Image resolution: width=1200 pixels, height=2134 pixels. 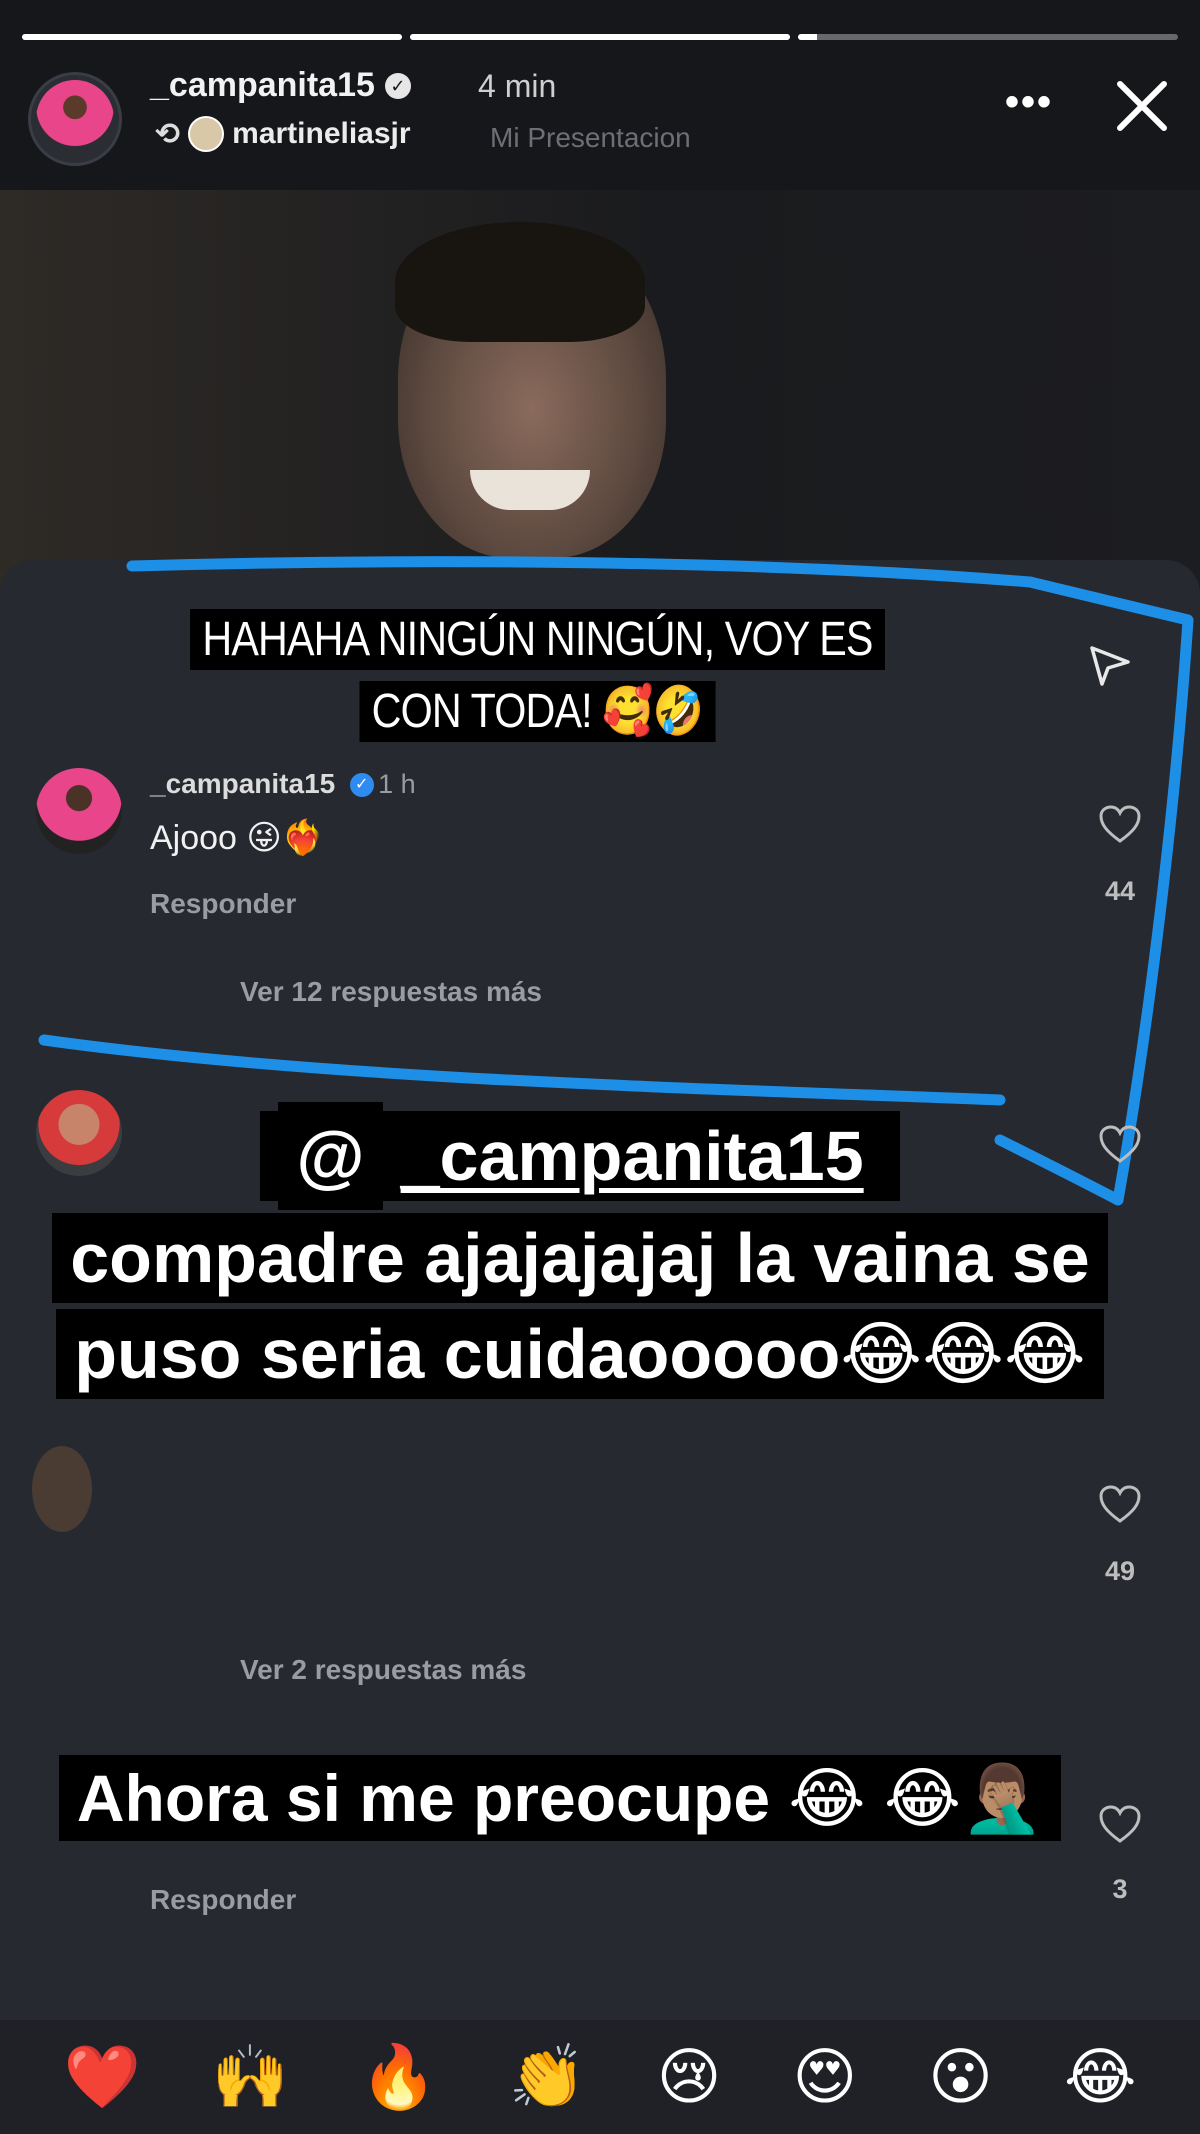 What do you see at coordinates (168, 134) in the screenshot?
I see `repost-icon: ⟲` at bounding box center [168, 134].